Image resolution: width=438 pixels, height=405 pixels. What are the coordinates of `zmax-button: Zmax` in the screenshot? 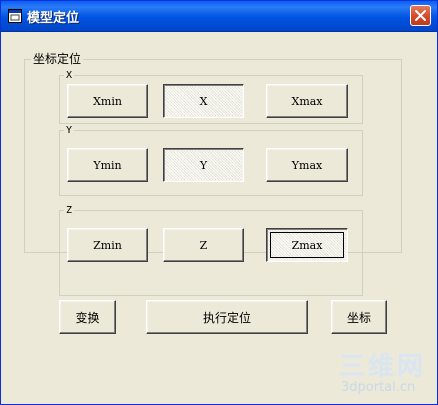 It's located at (307, 245).